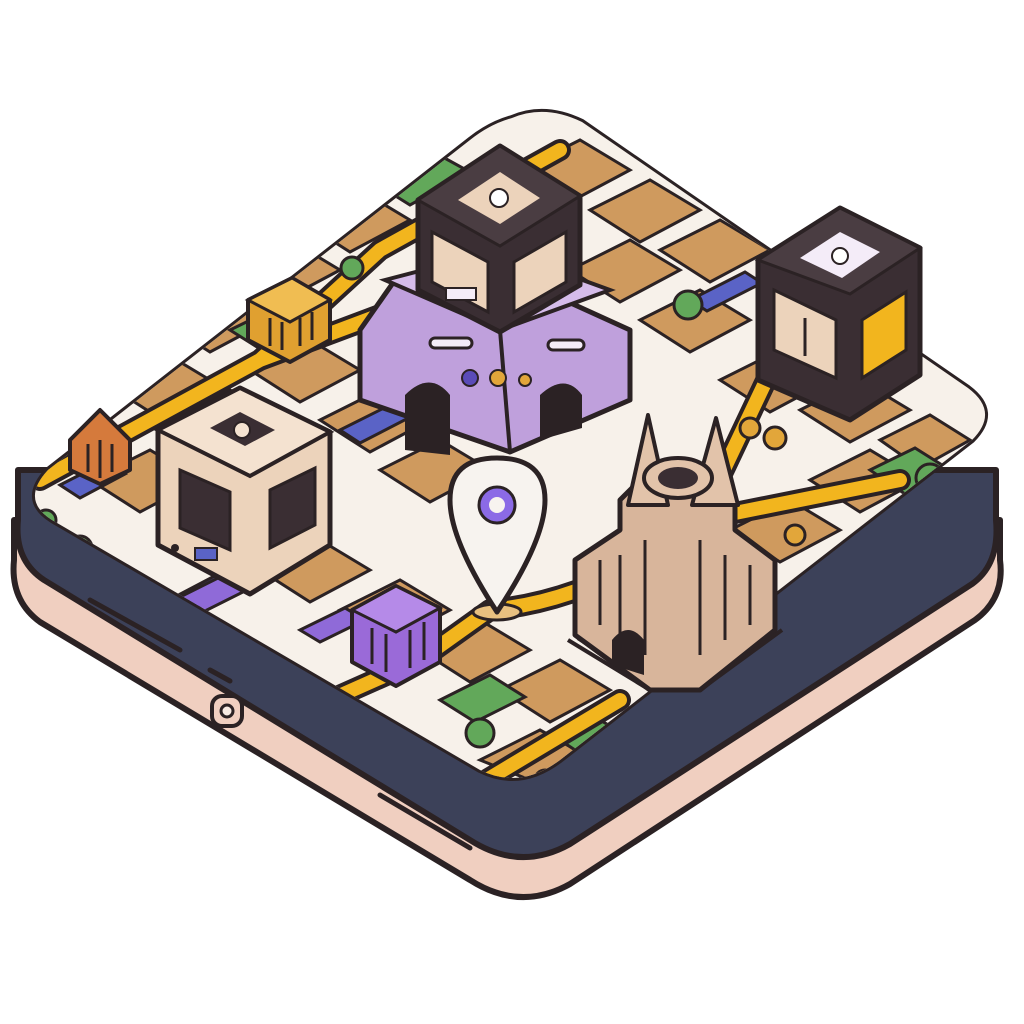 This screenshot has height=1024, width=1024. Describe the element at coordinates (396, 636) in the screenshot. I see `purple-kiosk` at that location.